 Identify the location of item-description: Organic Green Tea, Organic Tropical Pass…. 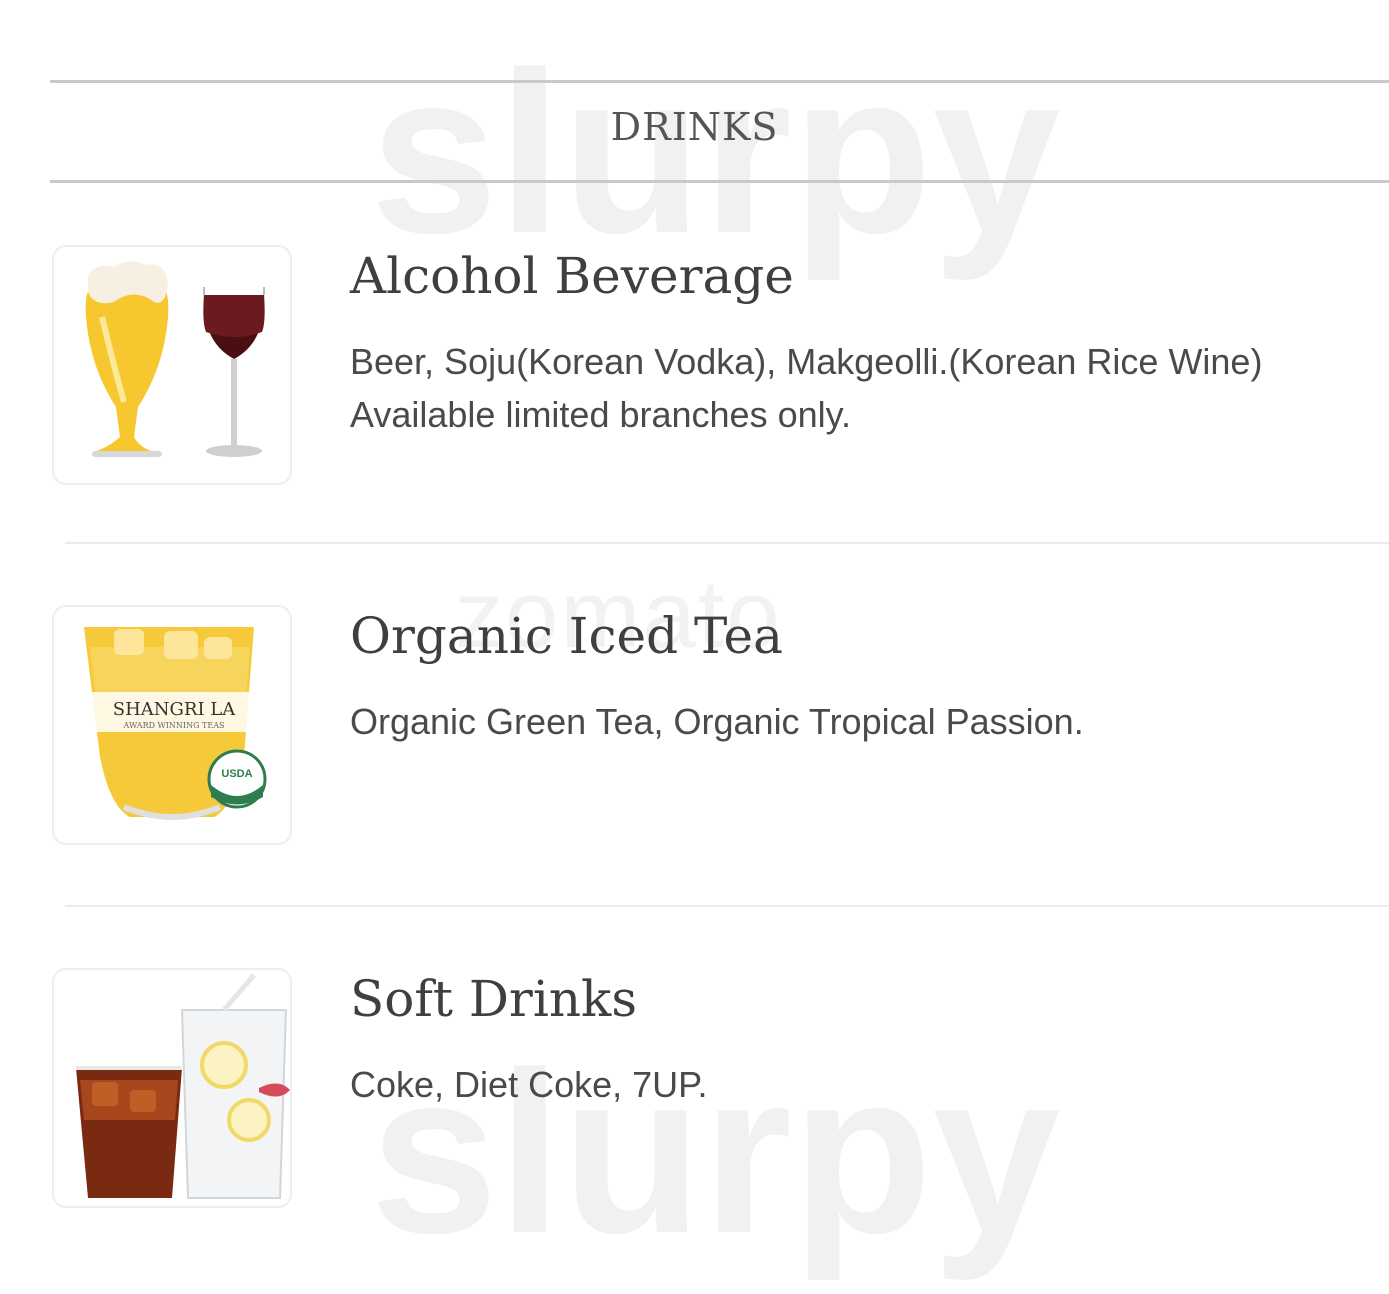
(717, 721).